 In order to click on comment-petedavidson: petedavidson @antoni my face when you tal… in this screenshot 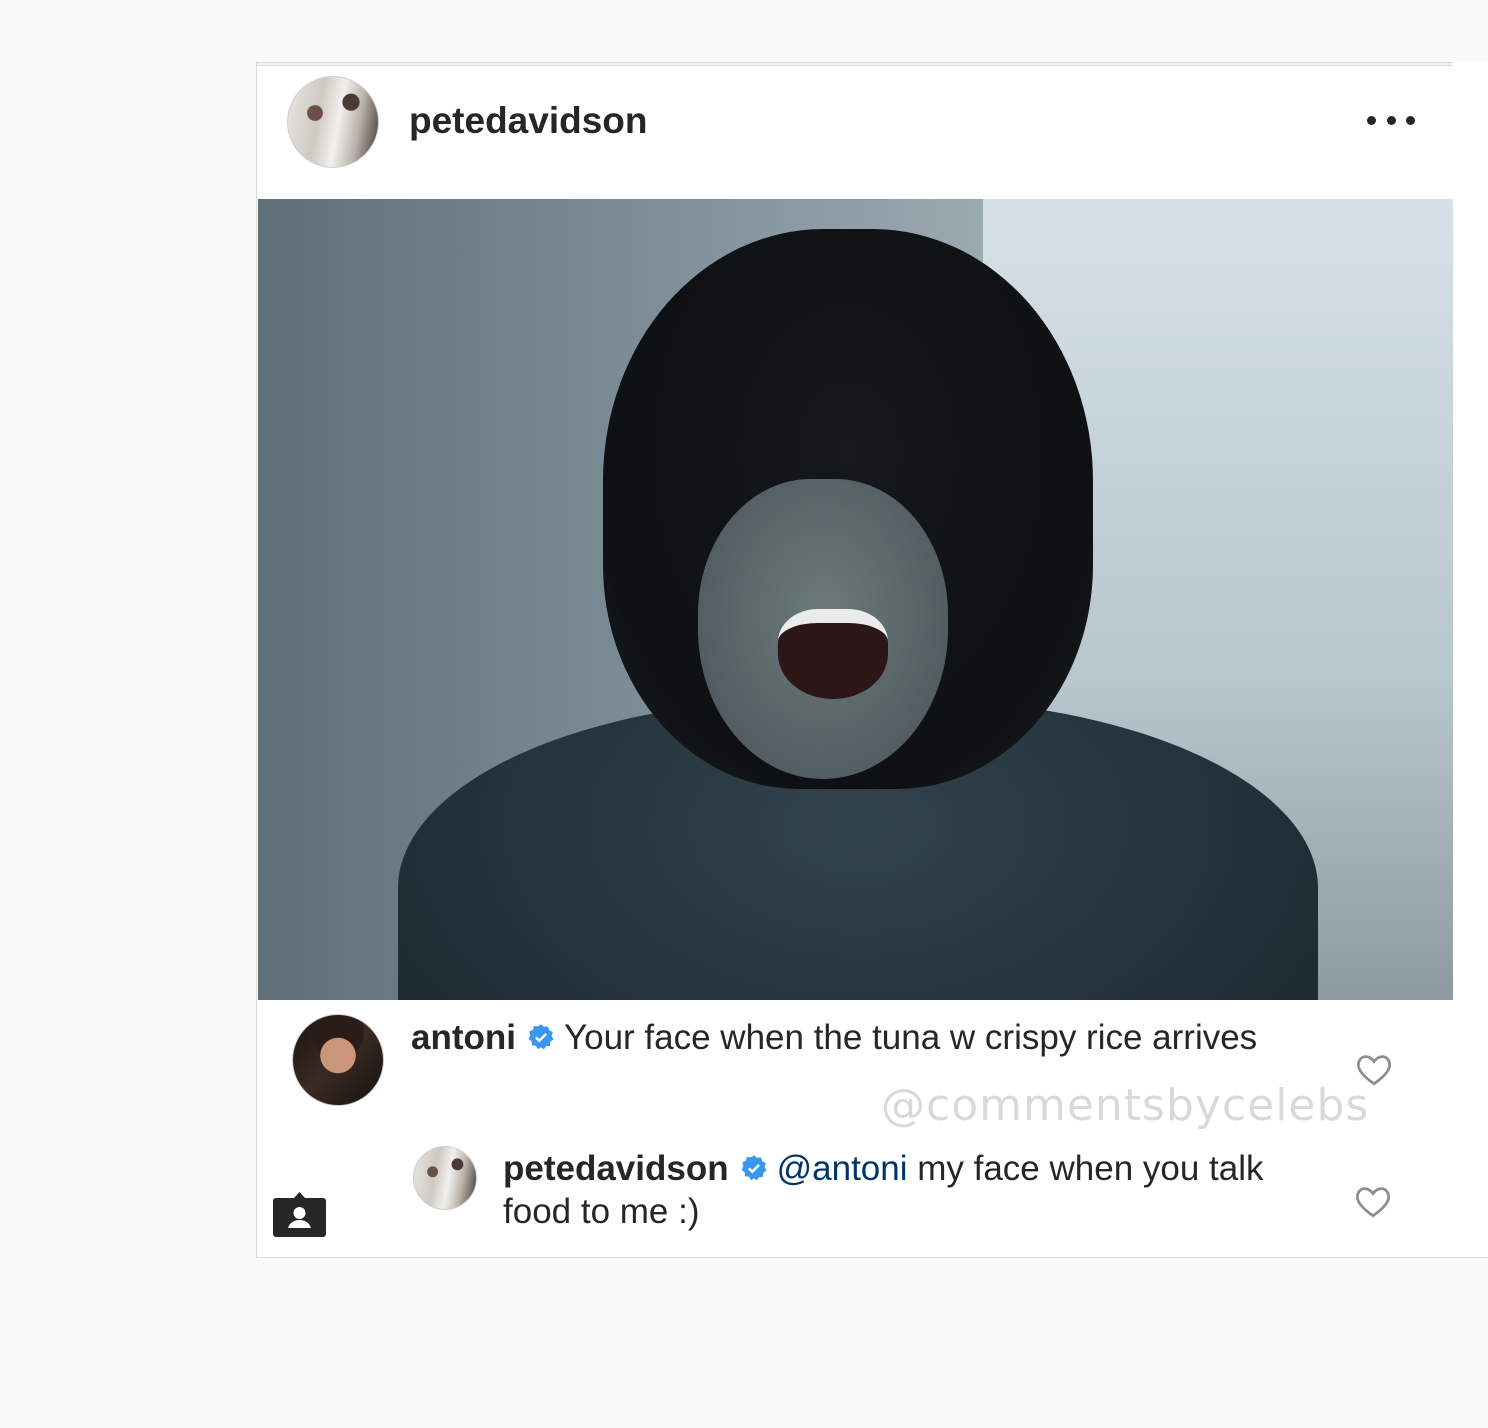, I will do `click(903, 1190)`.